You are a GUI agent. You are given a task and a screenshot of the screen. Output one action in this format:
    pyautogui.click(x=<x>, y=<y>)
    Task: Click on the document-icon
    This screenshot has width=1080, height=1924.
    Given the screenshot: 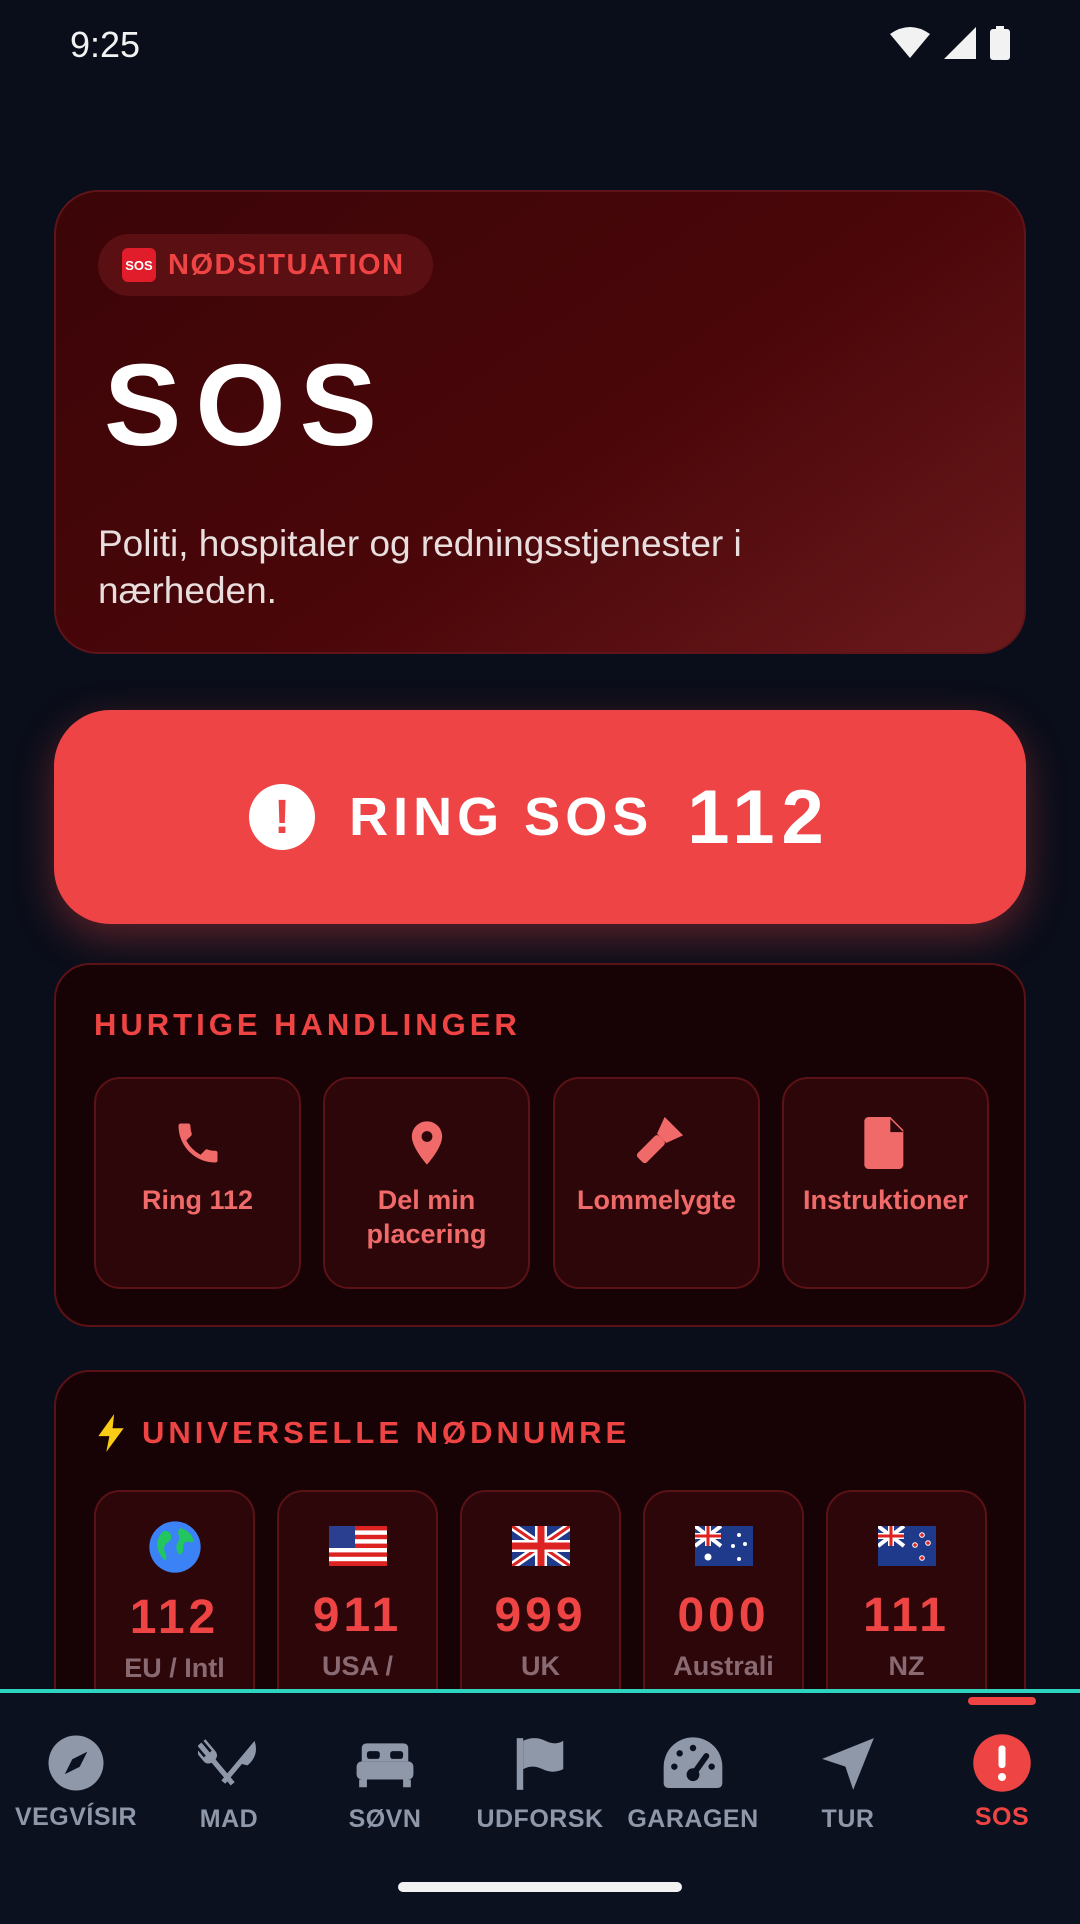 What is the action you would take?
    pyautogui.click(x=883, y=1143)
    